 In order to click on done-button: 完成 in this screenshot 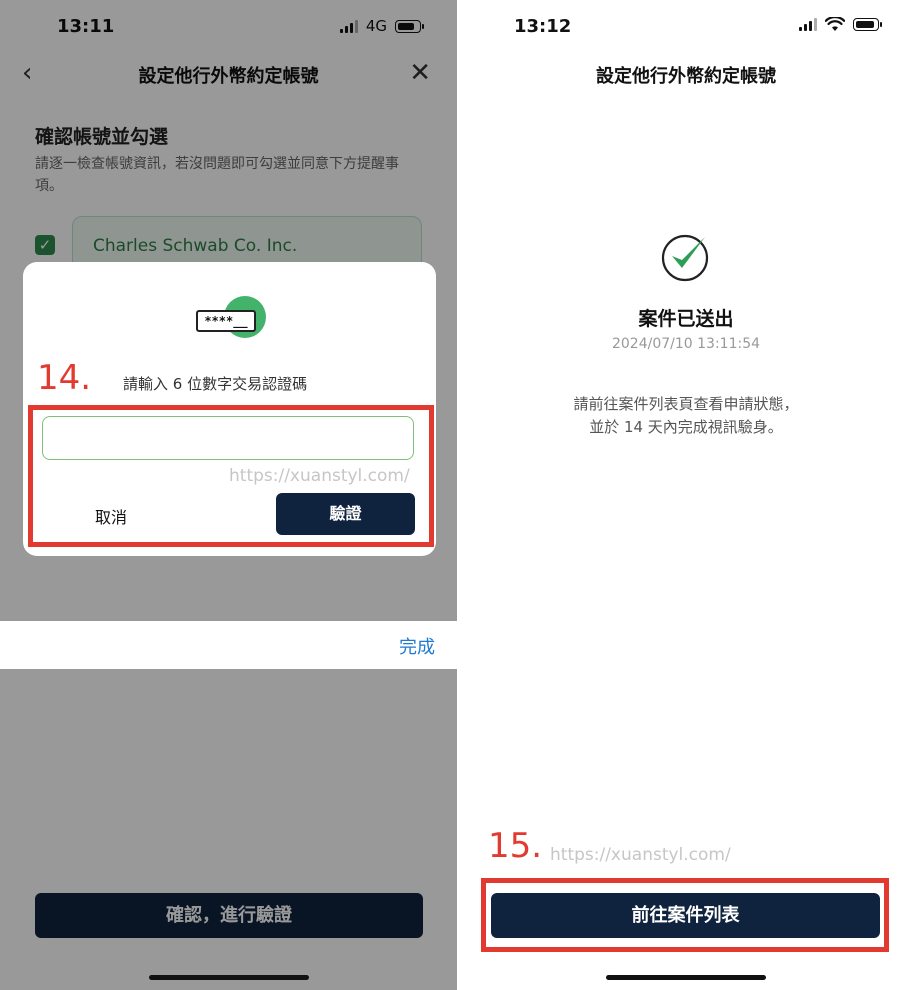, I will do `click(417, 646)`.